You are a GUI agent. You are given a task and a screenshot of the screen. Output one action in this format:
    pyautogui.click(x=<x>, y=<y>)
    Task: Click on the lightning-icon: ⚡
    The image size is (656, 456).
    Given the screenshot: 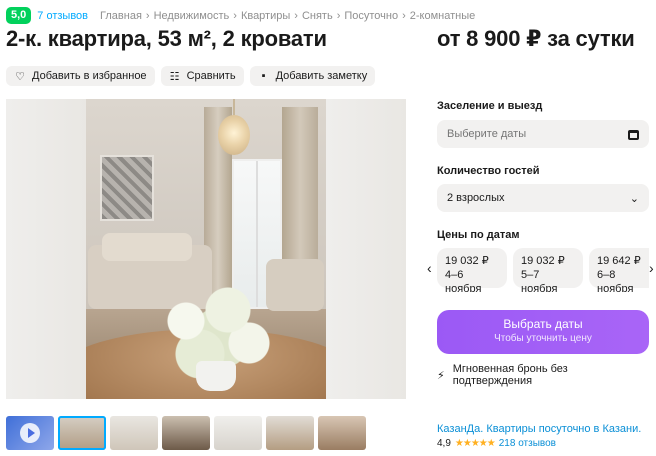 What is the action you would take?
    pyautogui.click(x=441, y=375)
    